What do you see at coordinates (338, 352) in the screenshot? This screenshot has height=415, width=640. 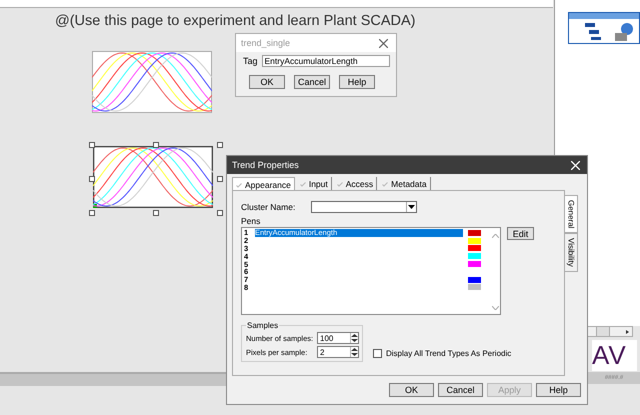 I see `spin-field: 2` at bounding box center [338, 352].